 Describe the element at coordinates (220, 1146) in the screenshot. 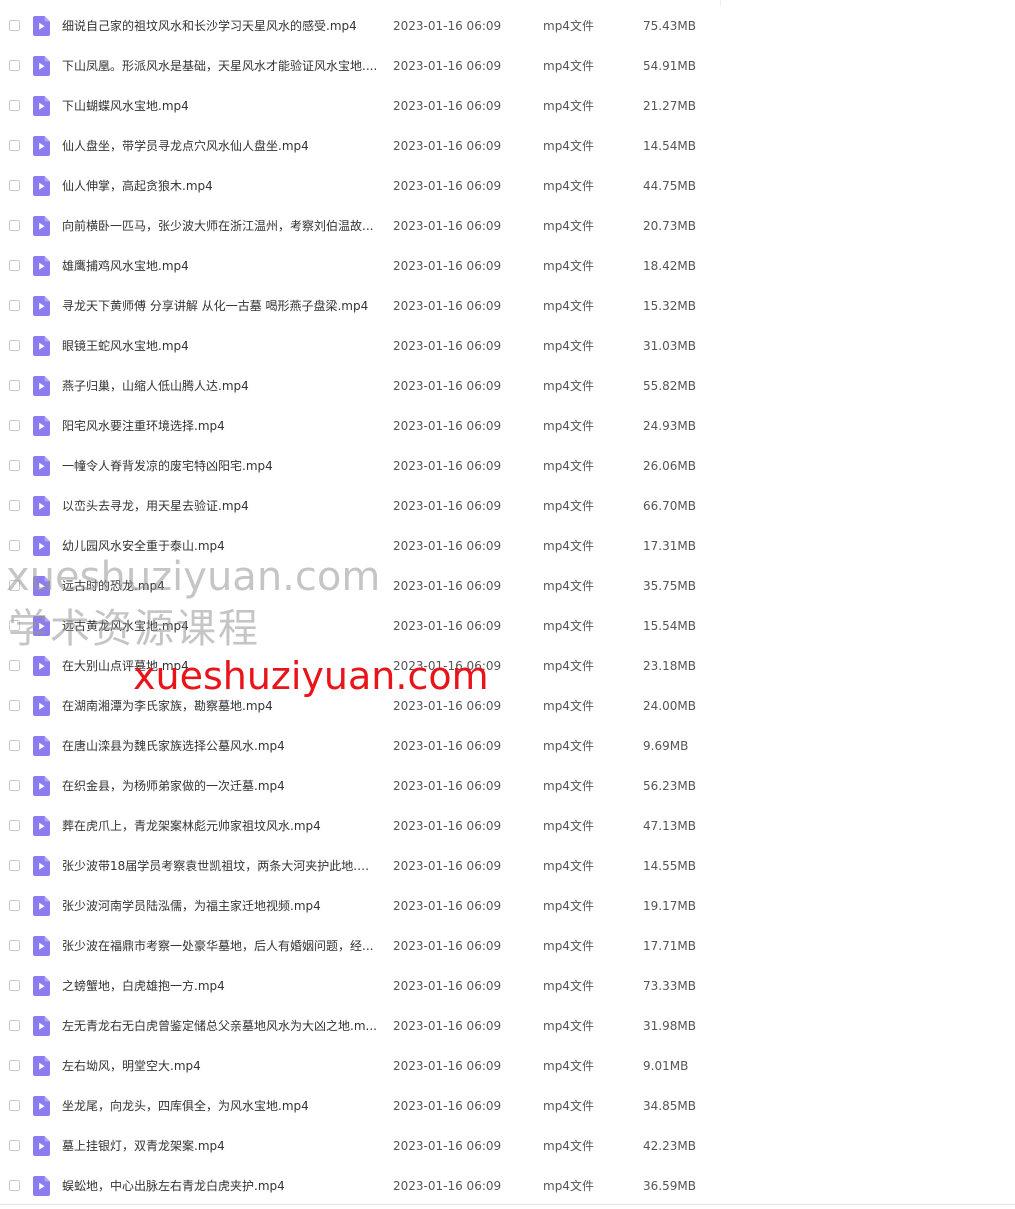

I see `file-name: 墓上挂银灯，双青龙架案.mp4` at that location.